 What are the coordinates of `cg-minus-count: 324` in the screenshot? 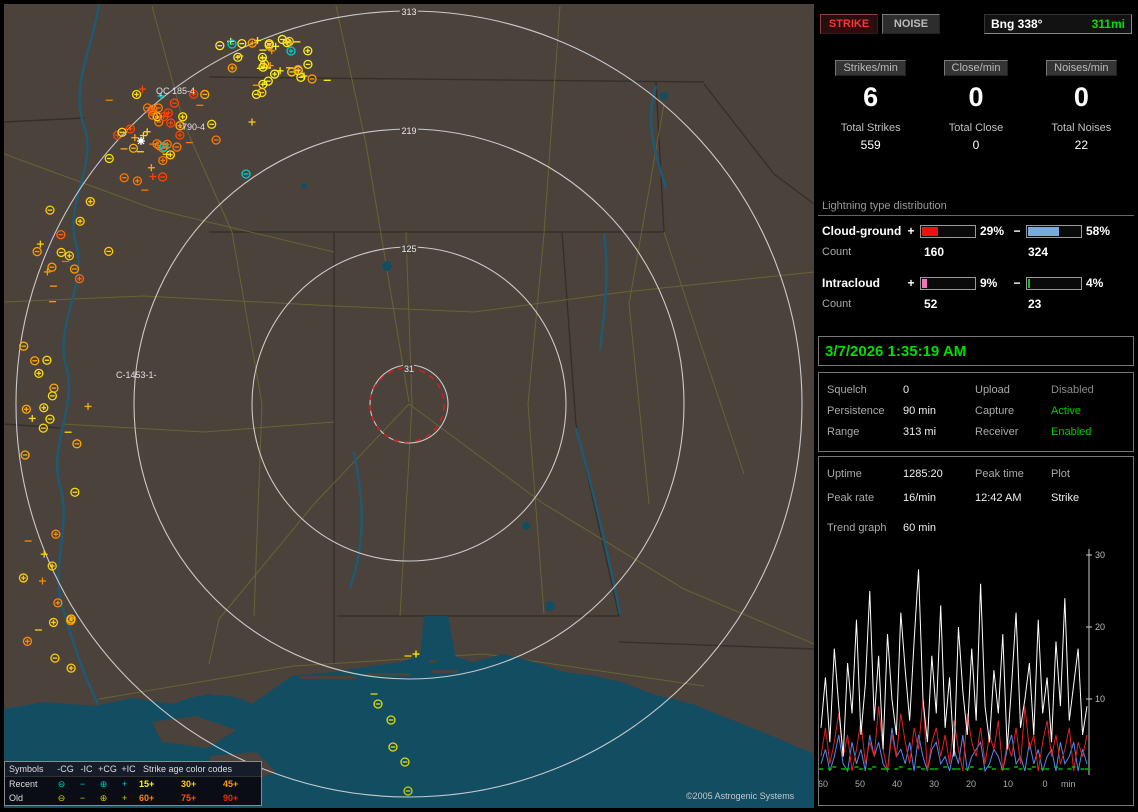 It's located at (1038, 252).